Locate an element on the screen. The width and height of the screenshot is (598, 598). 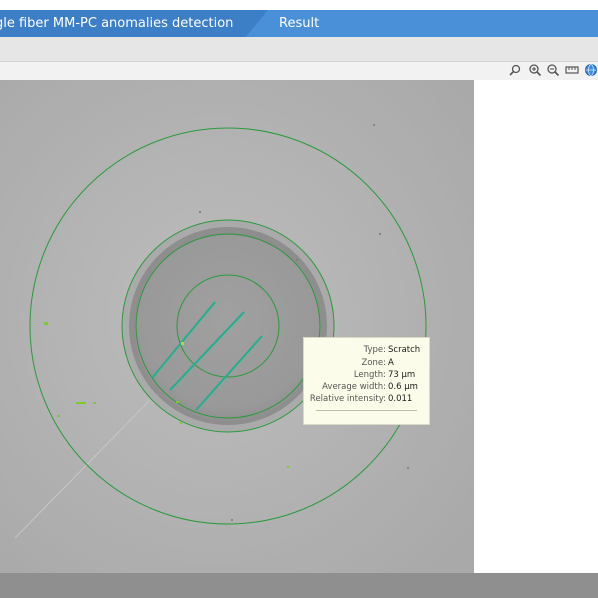
tooltip-row-zone: Zone: A is located at coordinates (367, 363).